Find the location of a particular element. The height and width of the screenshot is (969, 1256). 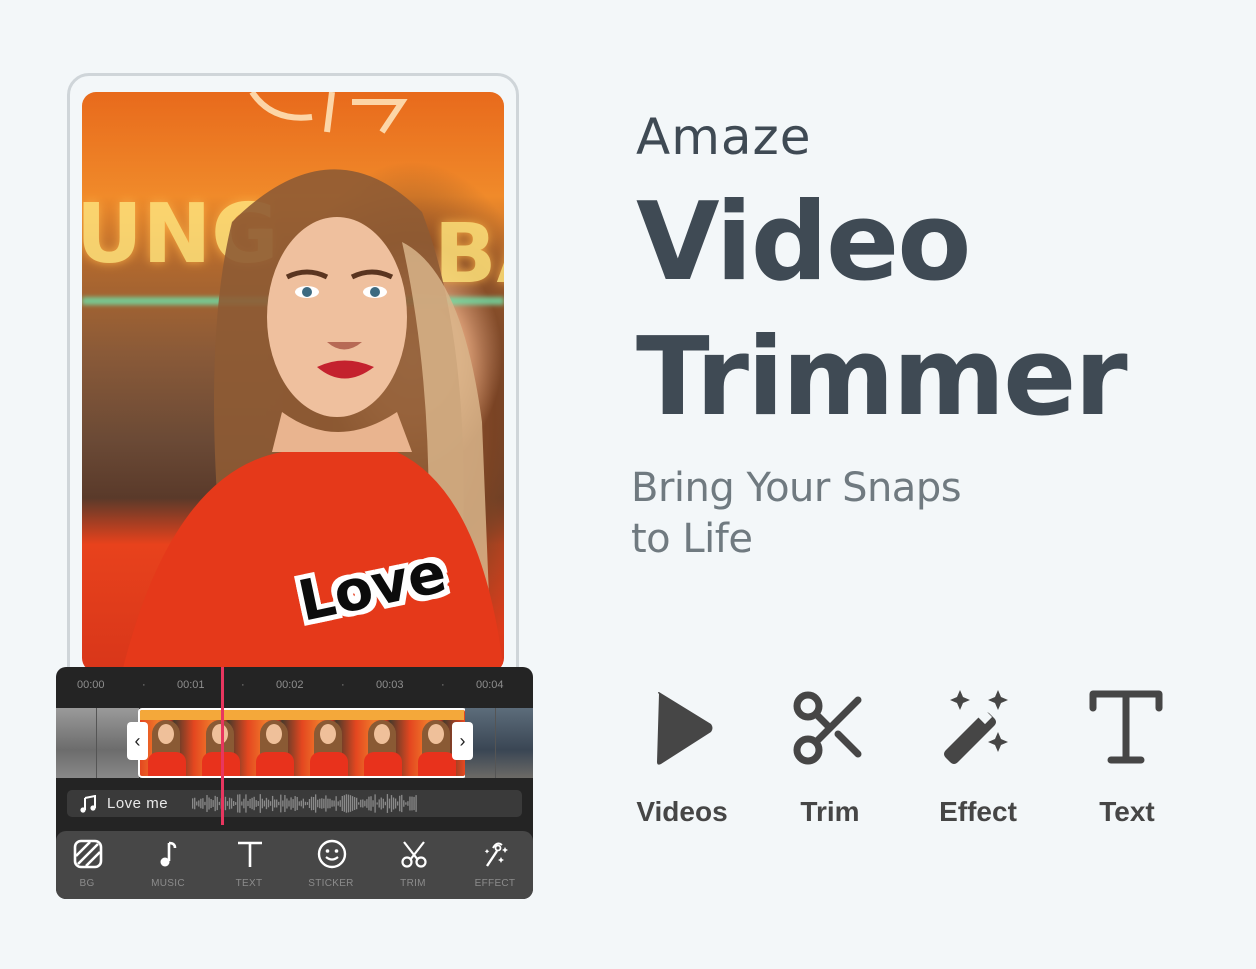

magic-wand-icon is located at coordinates (496, 854).